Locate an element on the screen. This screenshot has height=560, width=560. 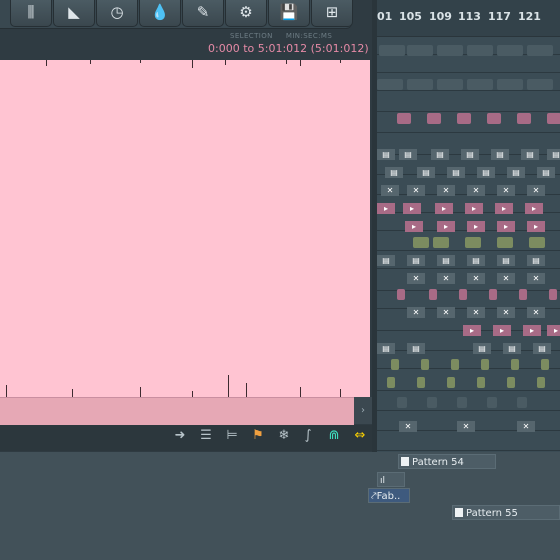
spectrum-button: ⫼ is located at coordinates (31, 13).